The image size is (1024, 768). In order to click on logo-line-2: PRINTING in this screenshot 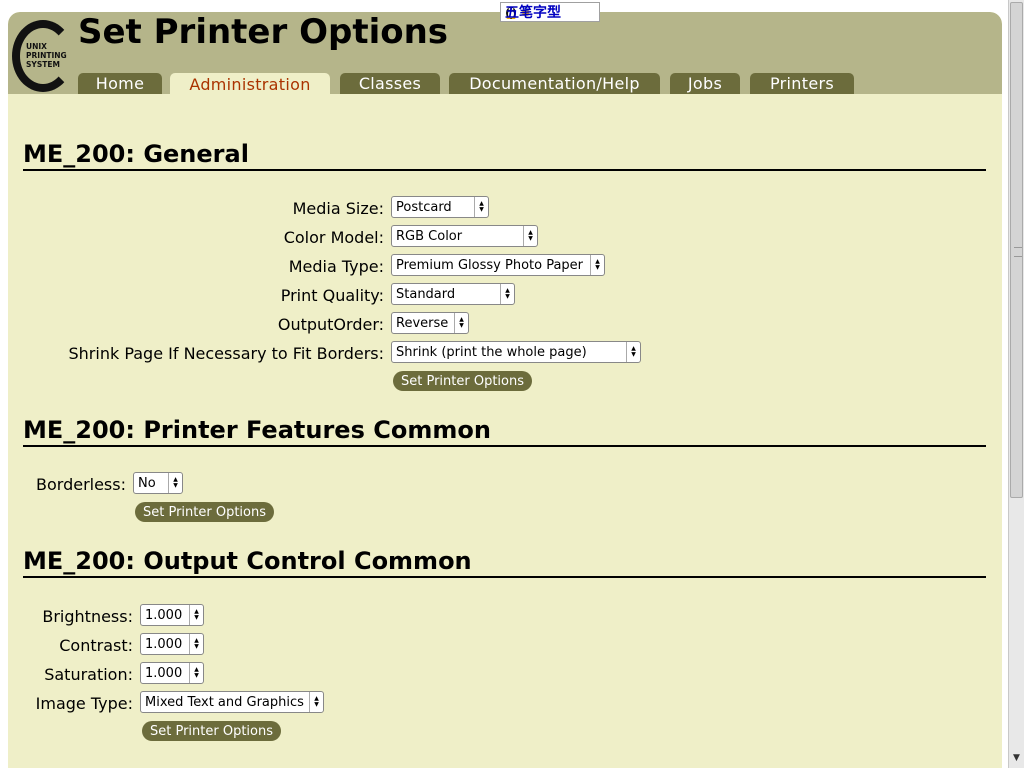, I will do `click(46, 55)`.